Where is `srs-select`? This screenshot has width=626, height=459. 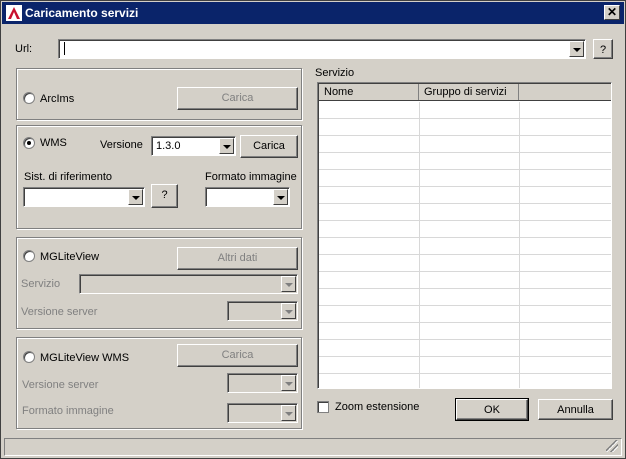
srs-select is located at coordinates (84, 197).